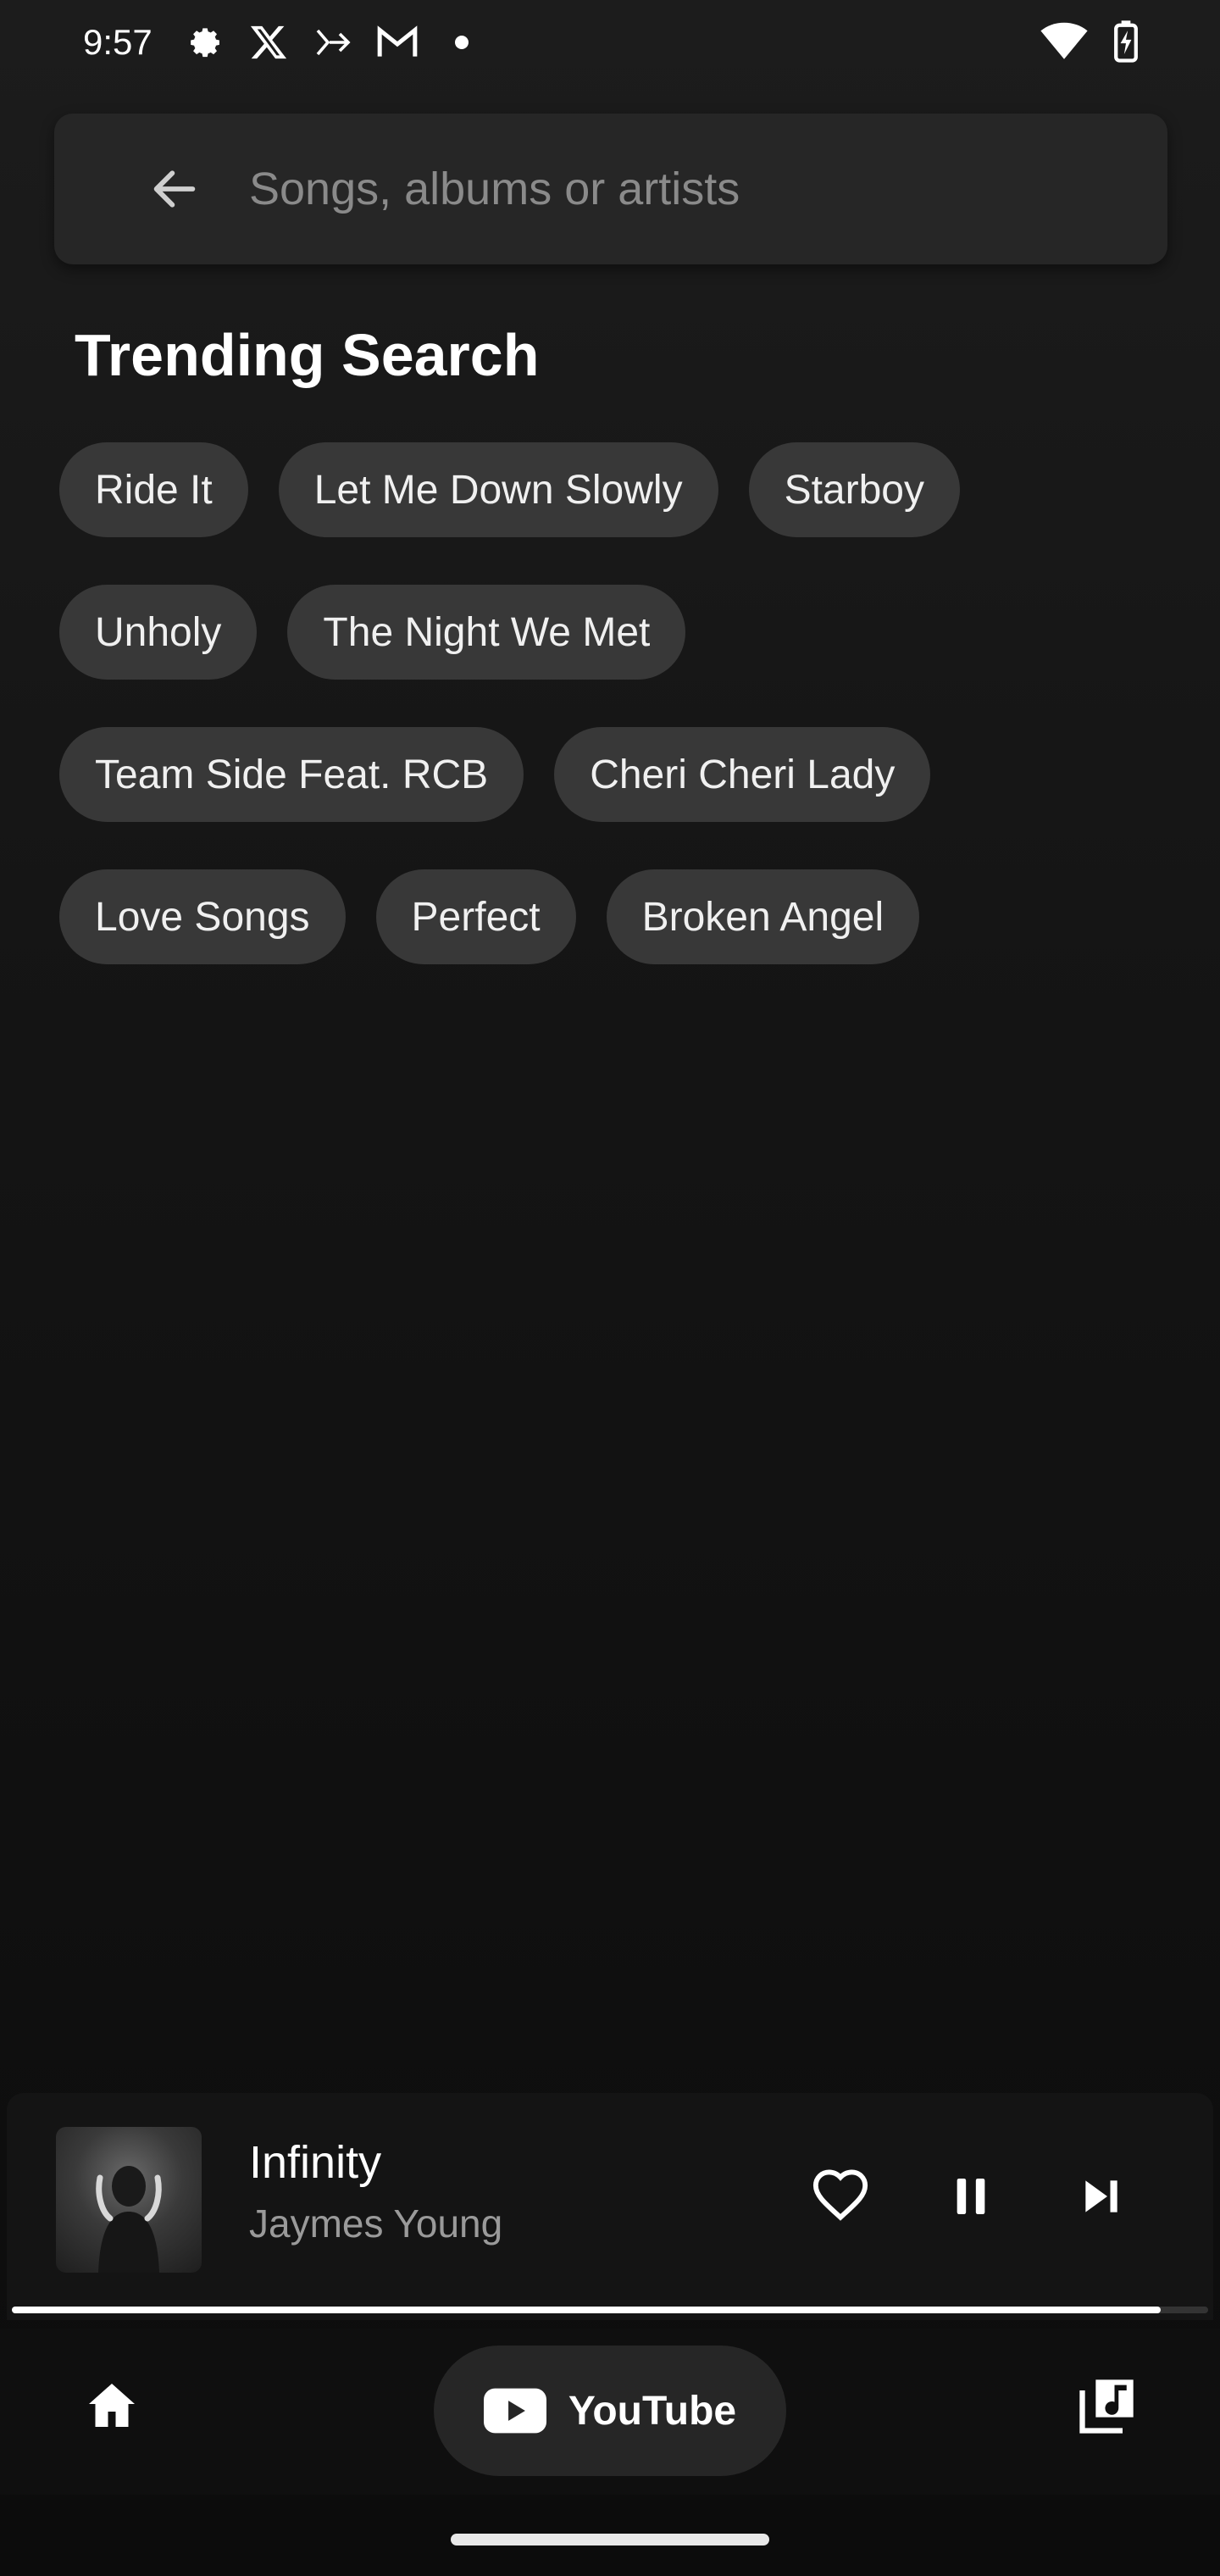  I want to click on skip-next-button, so click(1101, 2196).